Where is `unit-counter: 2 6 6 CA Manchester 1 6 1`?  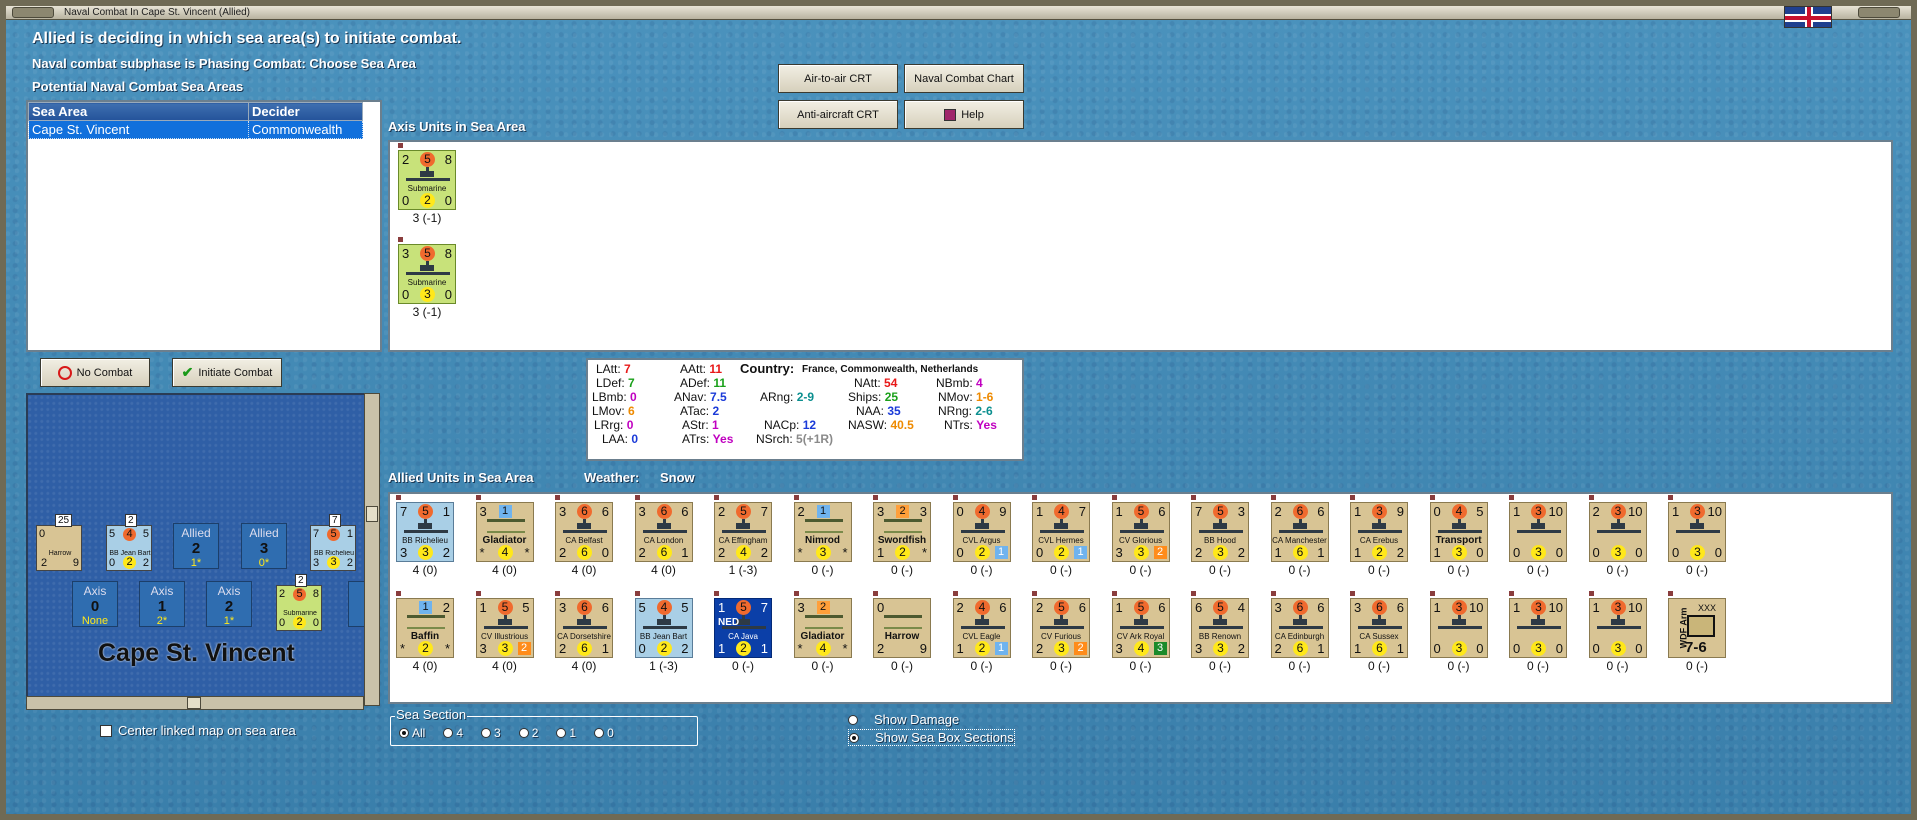 unit-counter: 2 6 6 CA Manchester 1 6 1 is located at coordinates (1299, 532).